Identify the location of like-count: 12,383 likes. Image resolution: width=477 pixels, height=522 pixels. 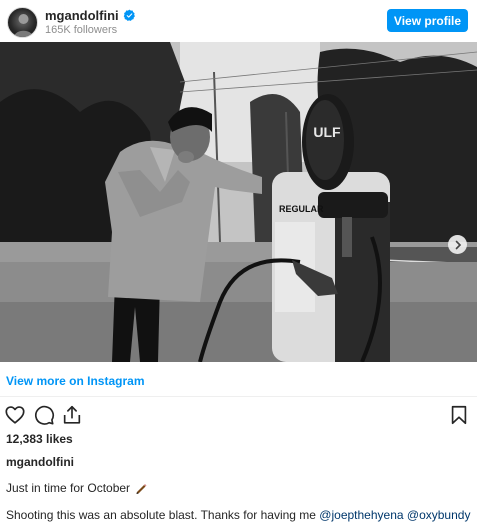
(39, 439).